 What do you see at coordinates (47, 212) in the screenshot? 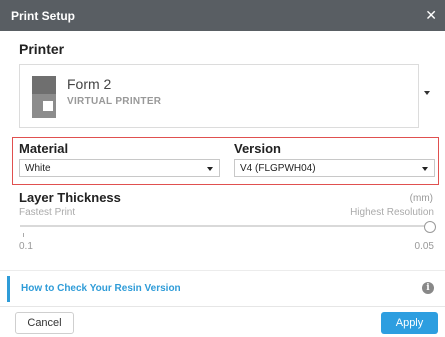
I see `fastest-print-caption: Fastest Print` at bounding box center [47, 212].